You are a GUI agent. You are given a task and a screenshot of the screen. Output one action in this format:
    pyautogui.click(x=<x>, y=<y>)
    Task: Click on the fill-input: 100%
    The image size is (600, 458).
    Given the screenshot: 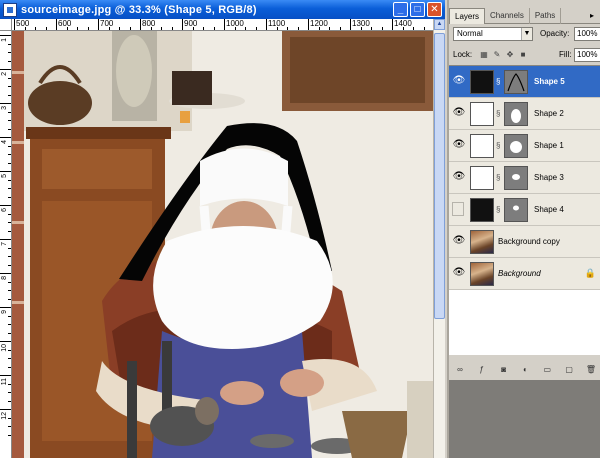 What is the action you would take?
    pyautogui.click(x=587, y=55)
    